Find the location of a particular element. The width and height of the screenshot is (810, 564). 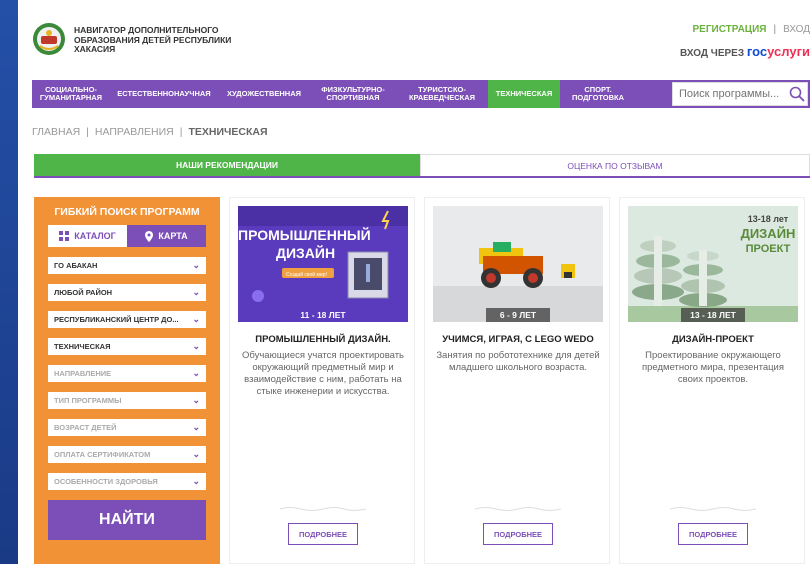

nav-item-sport-training: СПОРТ. ПОДГОТОВКА is located at coordinates (598, 94).